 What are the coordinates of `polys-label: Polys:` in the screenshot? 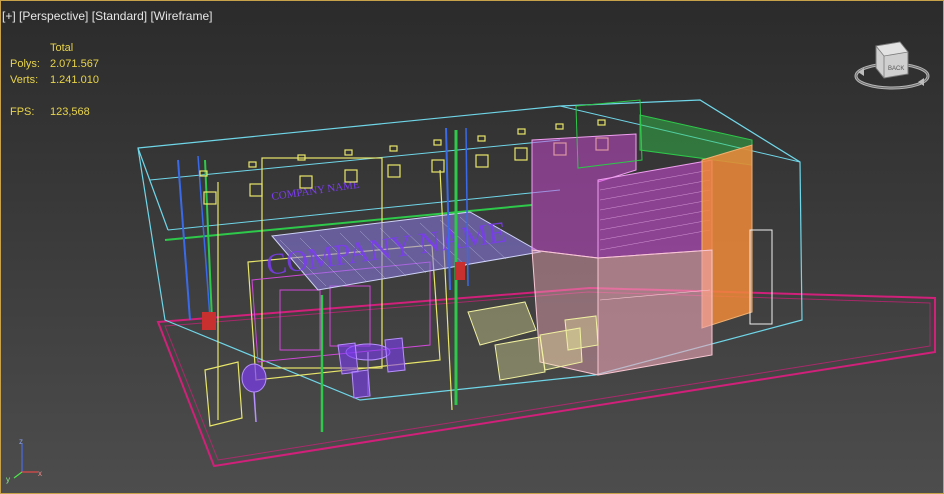 It's located at (25, 64).